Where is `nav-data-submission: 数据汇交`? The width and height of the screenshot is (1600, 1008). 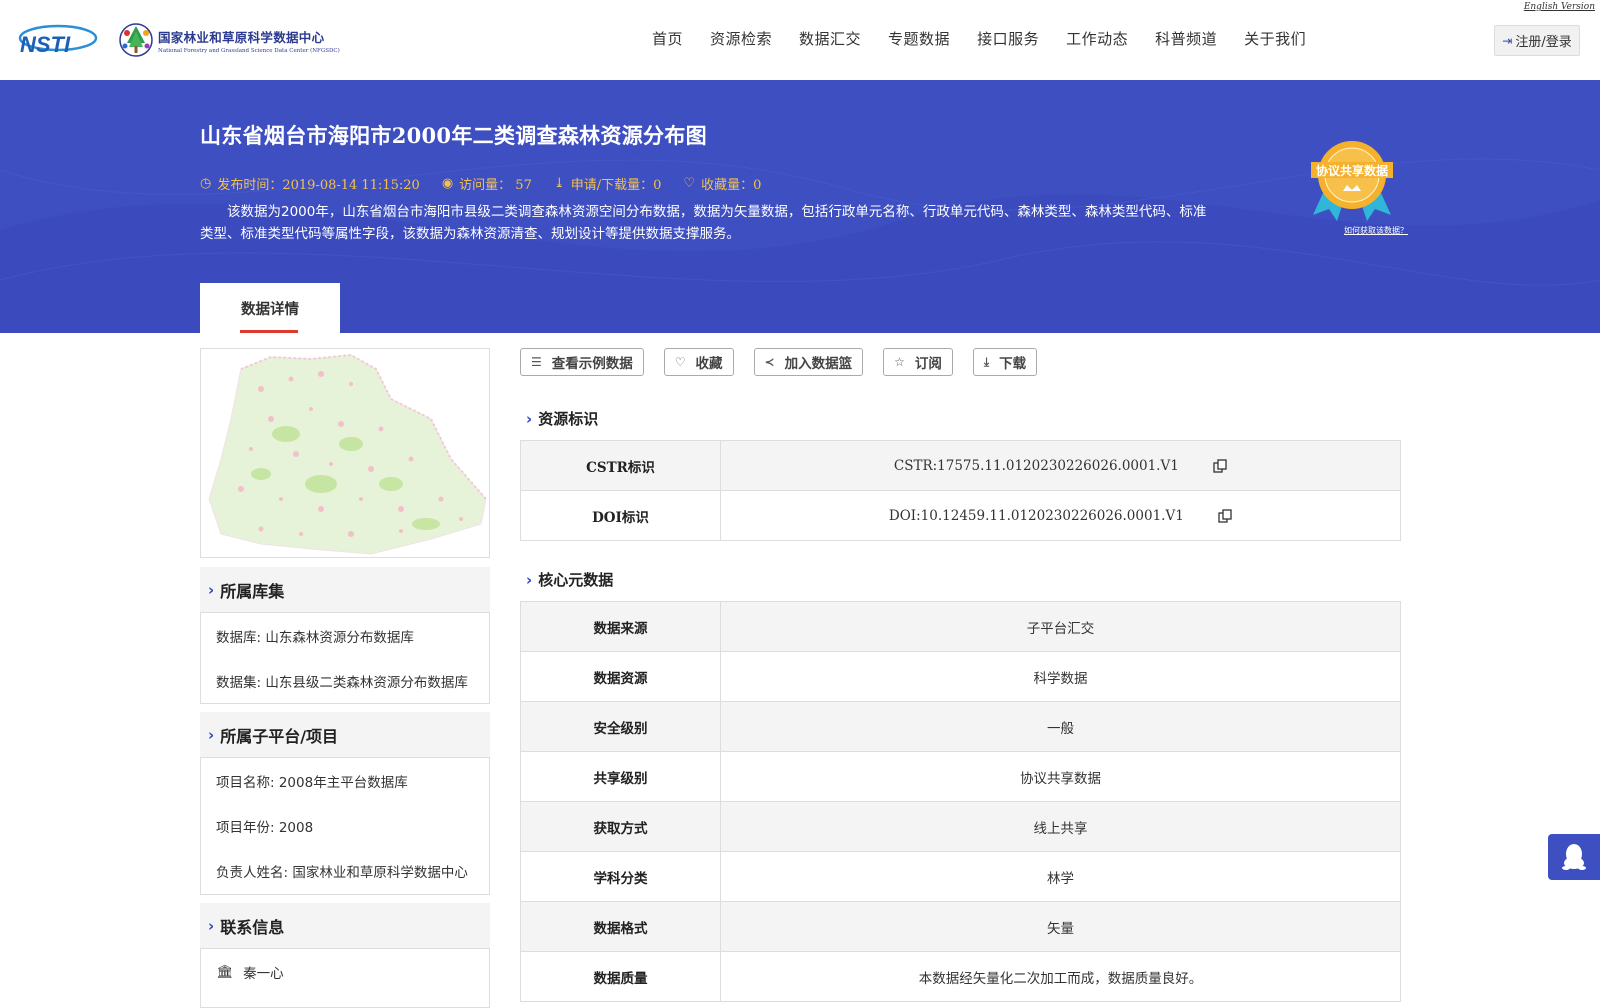
nav-data-submission: 数据汇交 is located at coordinates (830, 38).